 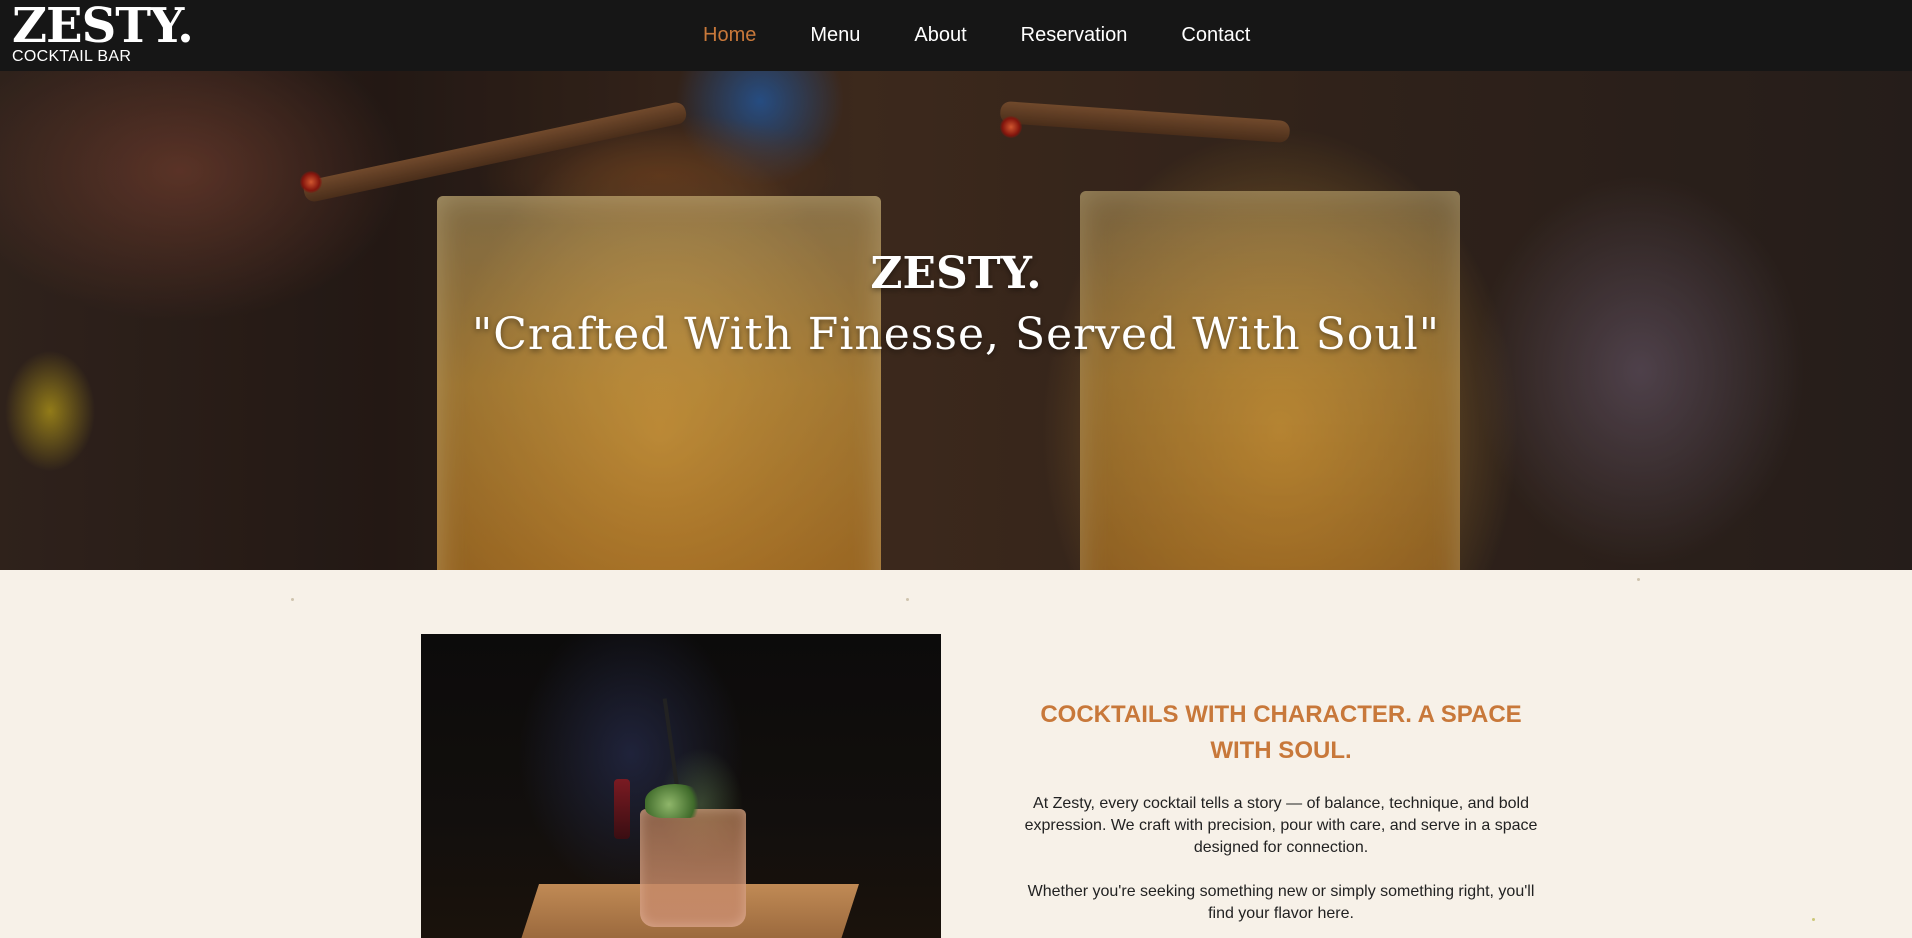 I want to click on main-nav: Home Menu About Reservation Contact, so click(x=1003, y=35).